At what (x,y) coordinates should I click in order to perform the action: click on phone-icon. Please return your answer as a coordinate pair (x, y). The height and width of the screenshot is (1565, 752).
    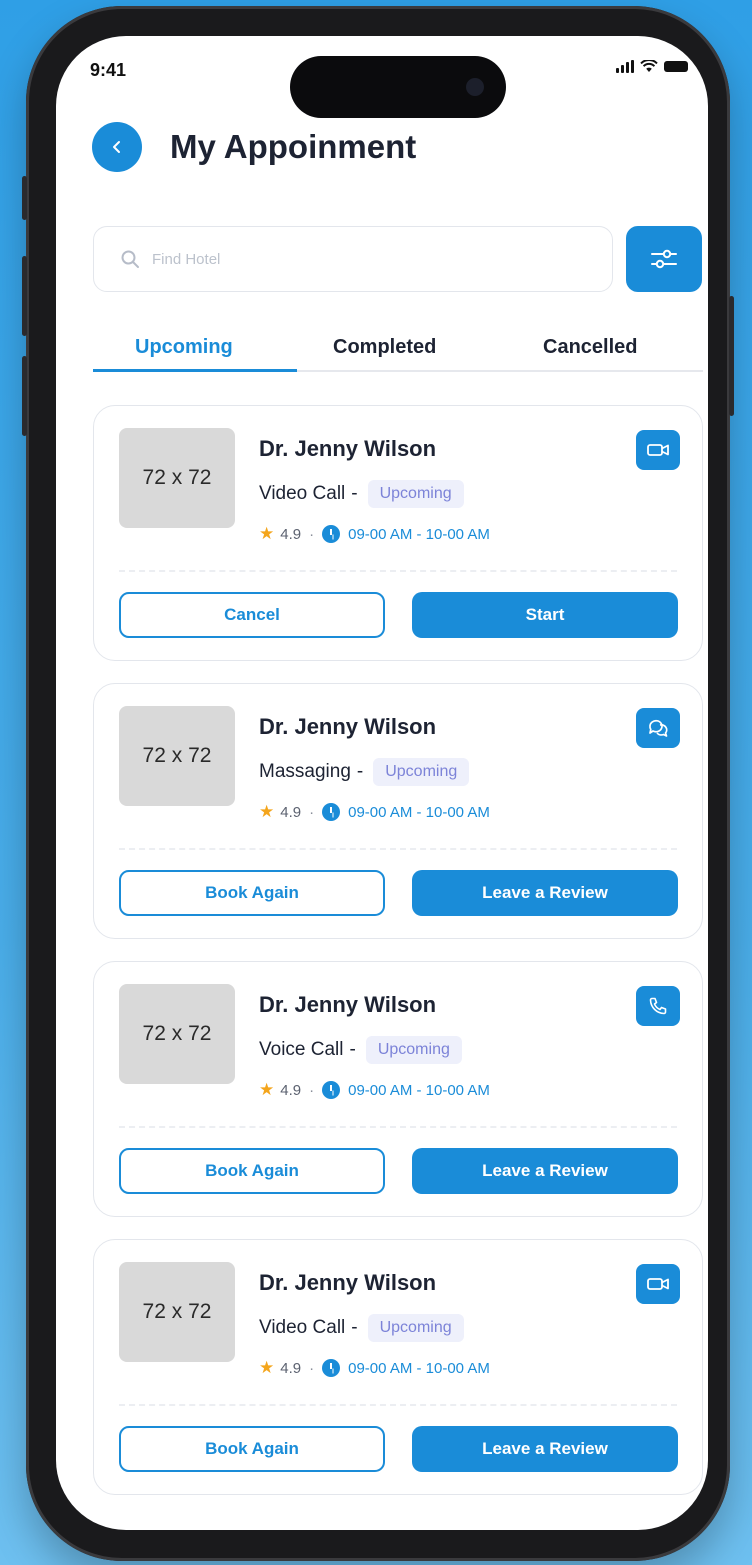
    Looking at the image, I should click on (658, 1006).